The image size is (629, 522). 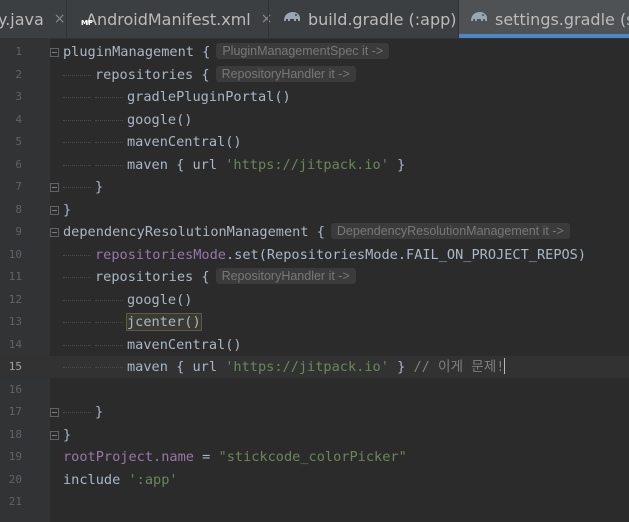 I want to click on code-line: 3 gradlePluginPortal(), so click(x=314, y=97).